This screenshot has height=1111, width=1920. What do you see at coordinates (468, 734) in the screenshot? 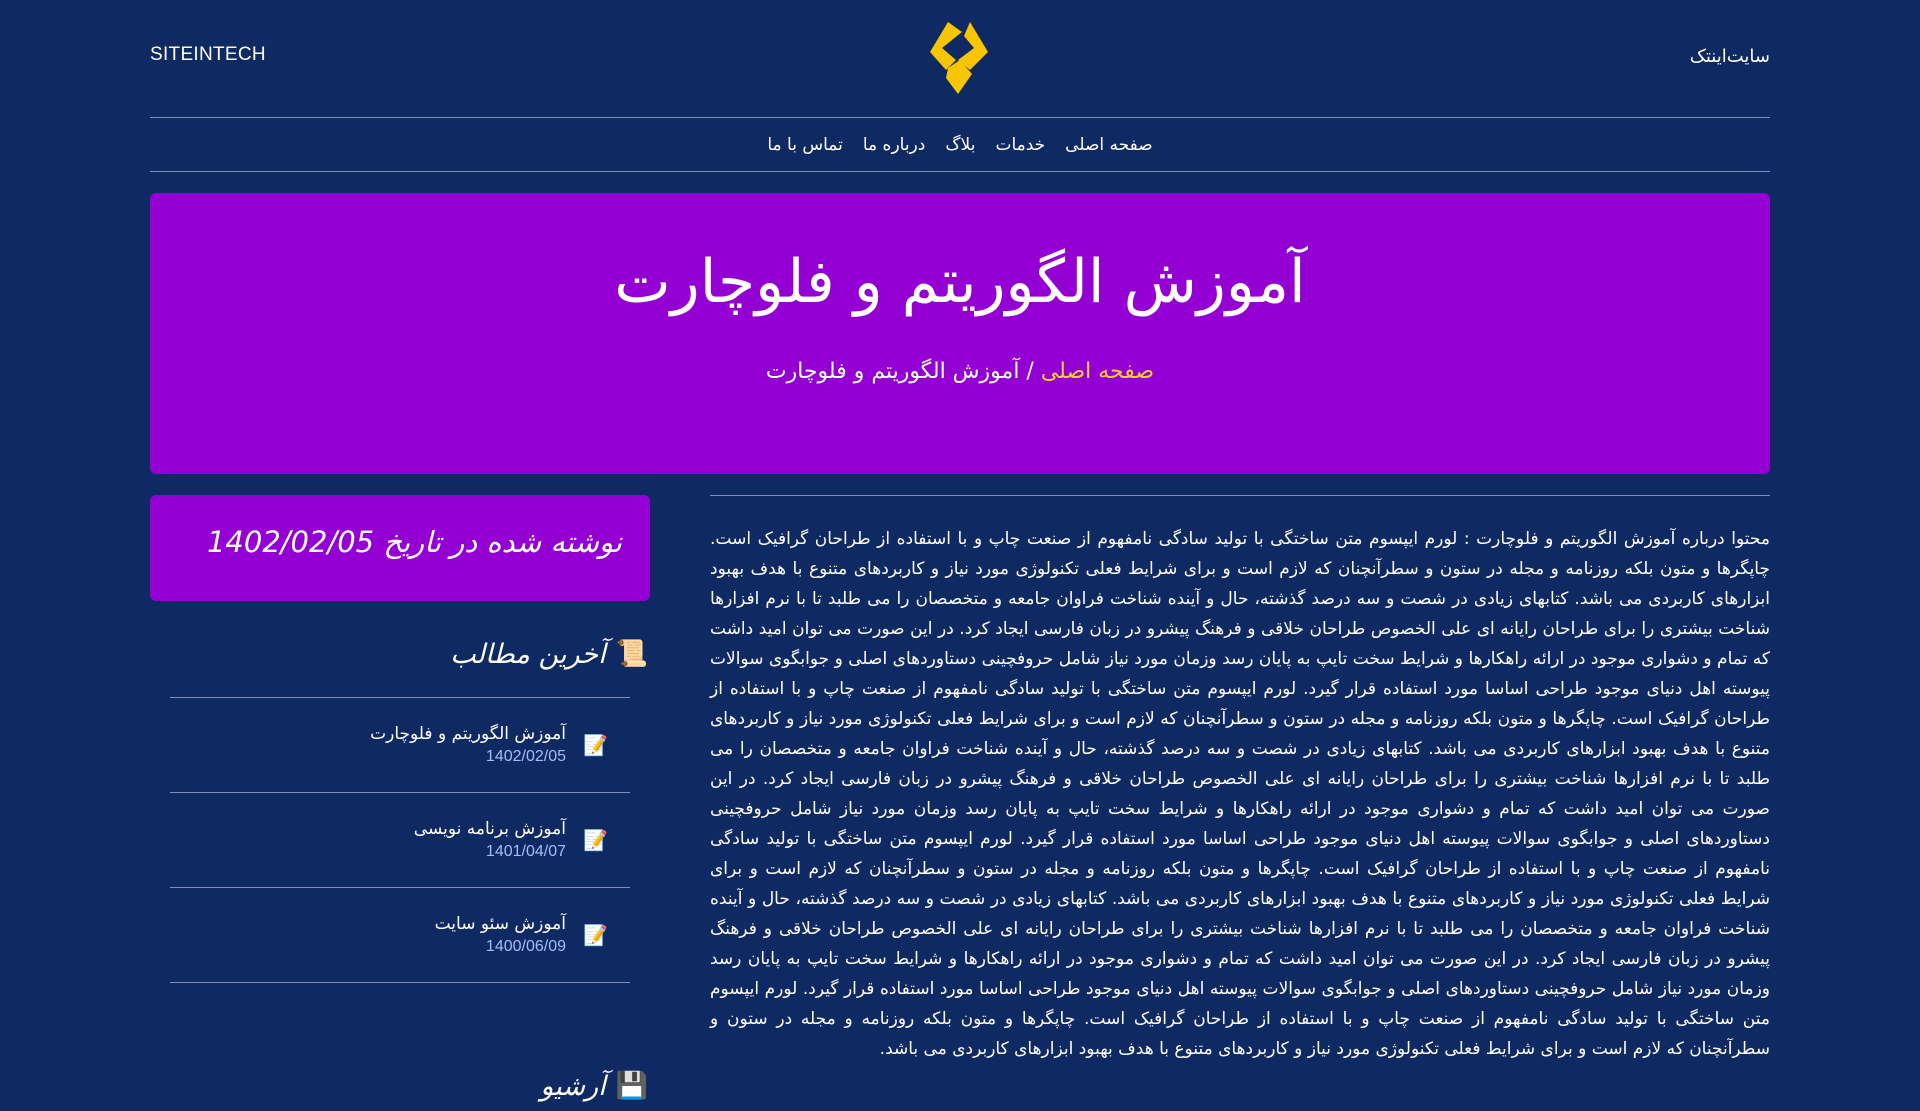
I see `post-title: آموزش الگوریتم و فلوچارت` at bounding box center [468, 734].